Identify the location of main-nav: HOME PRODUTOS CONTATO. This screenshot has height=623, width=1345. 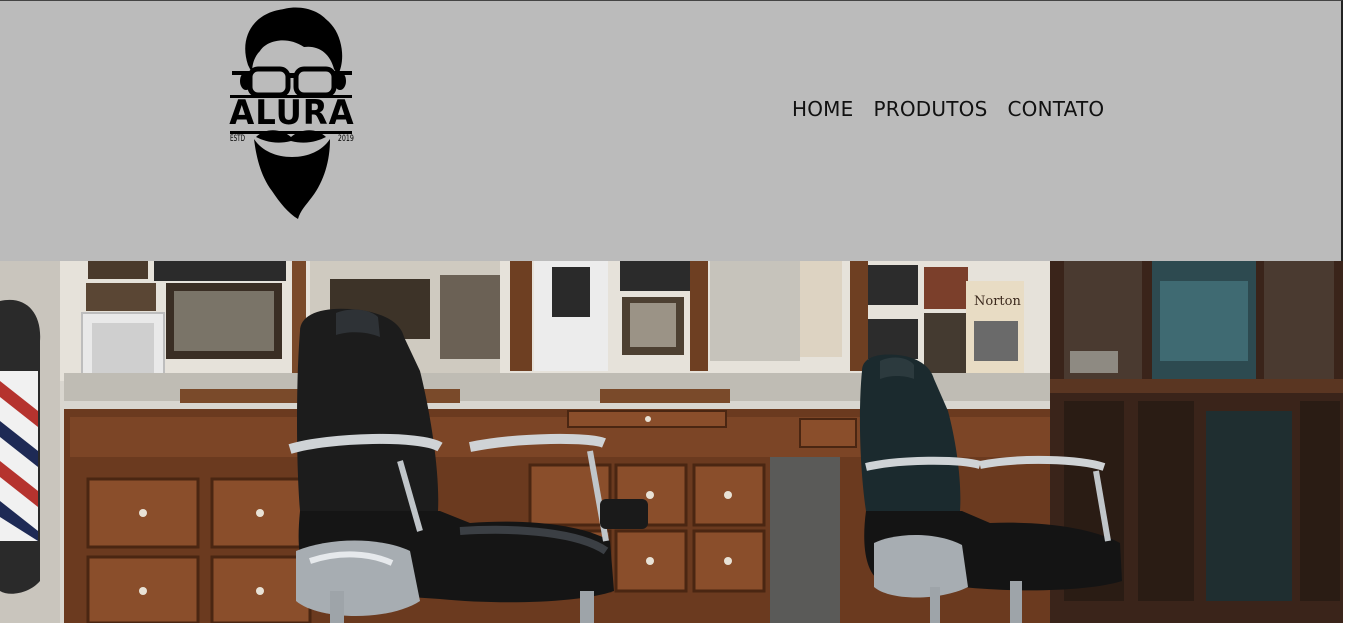
(948, 109).